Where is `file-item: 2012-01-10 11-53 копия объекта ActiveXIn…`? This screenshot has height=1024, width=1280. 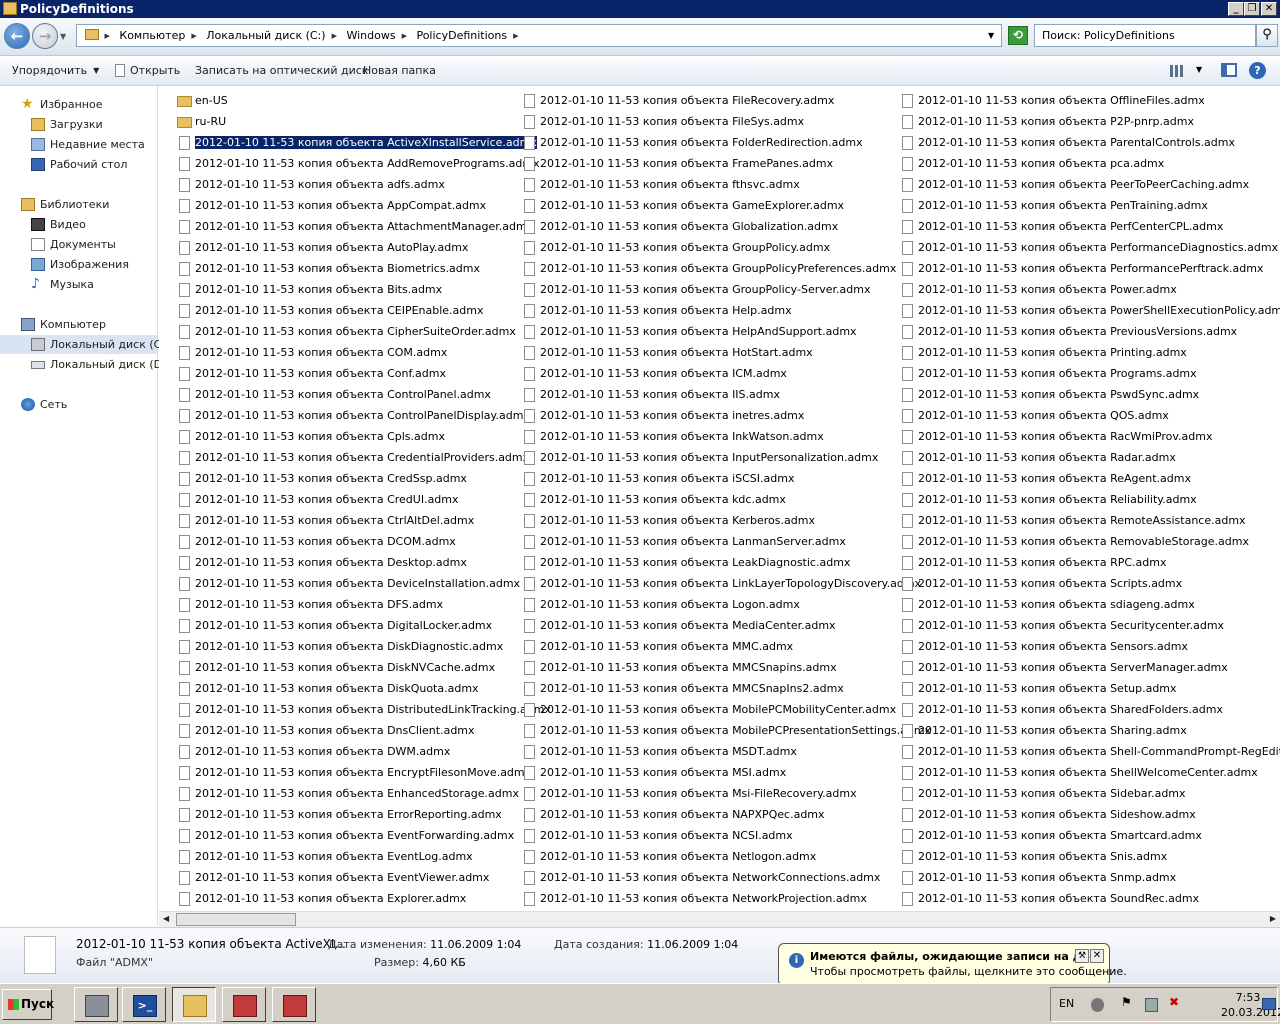 file-item: 2012-01-10 11-53 копия объекта ActiveXIn… is located at coordinates (363, 143).